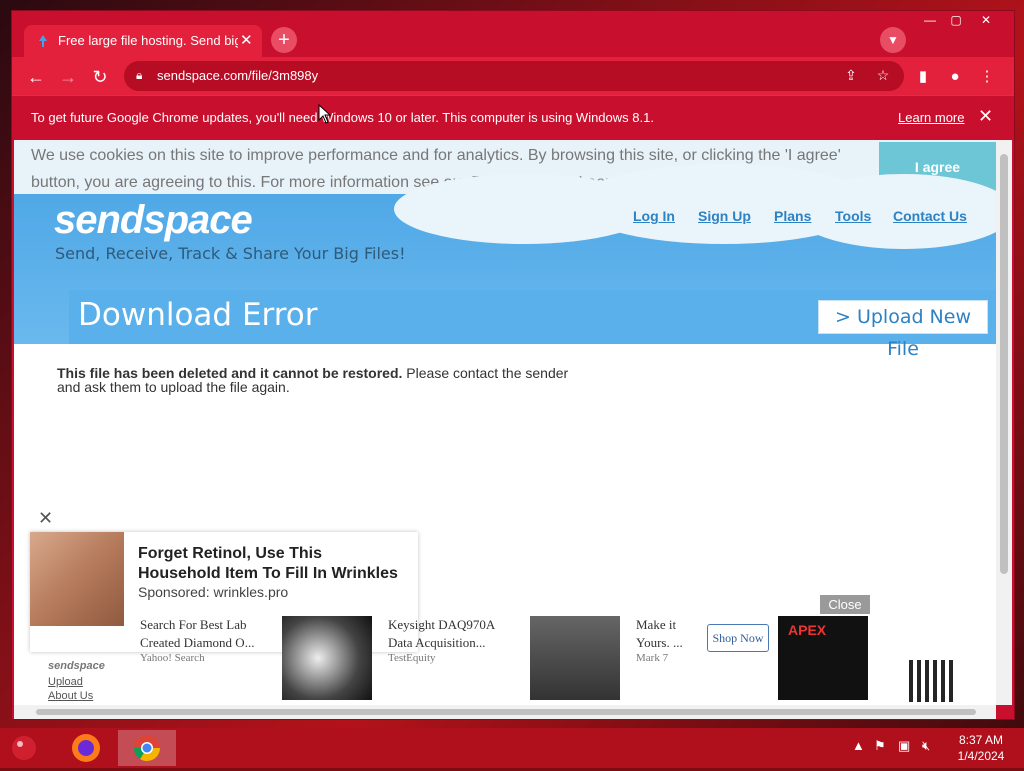 Image resolution: width=1024 pixels, height=771 pixels. I want to click on footer-brand: sendspace, so click(76, 666).